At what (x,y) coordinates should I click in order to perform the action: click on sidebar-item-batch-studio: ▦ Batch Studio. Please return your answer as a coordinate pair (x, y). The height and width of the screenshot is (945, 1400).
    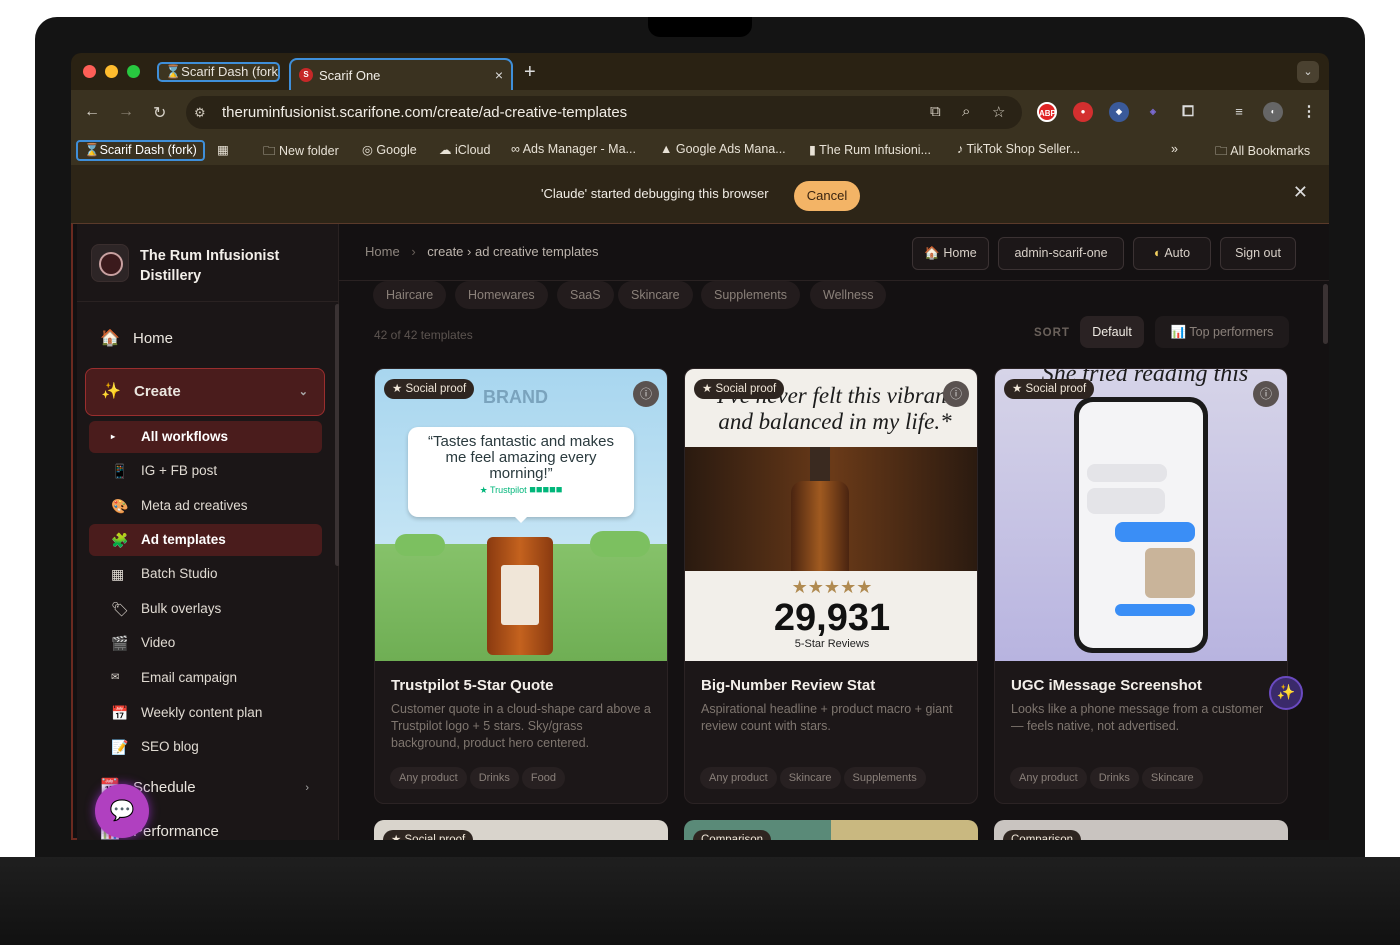
    Looking at the image, I should click on (205, 574).